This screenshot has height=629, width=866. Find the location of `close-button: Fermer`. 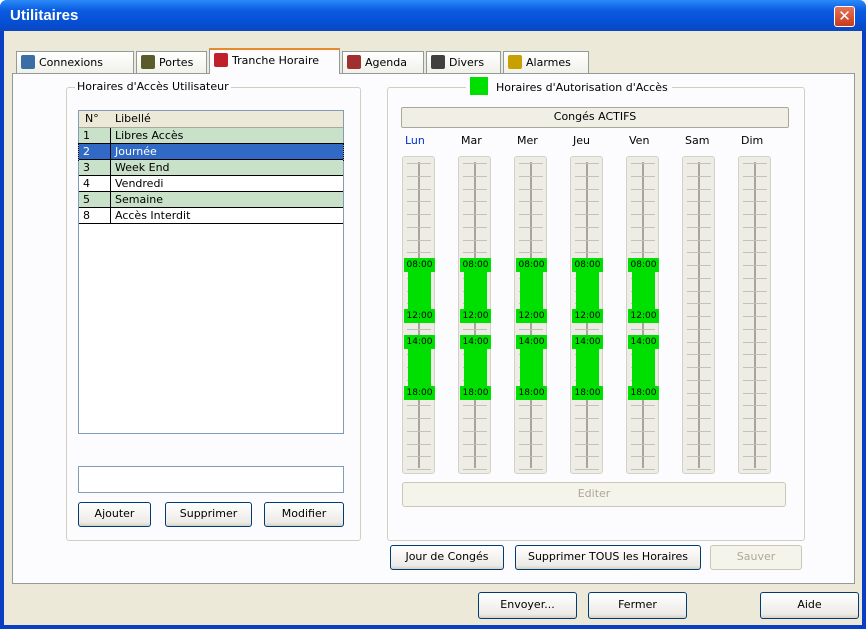

close-button: Fermer is located at coordinates (637, 605).